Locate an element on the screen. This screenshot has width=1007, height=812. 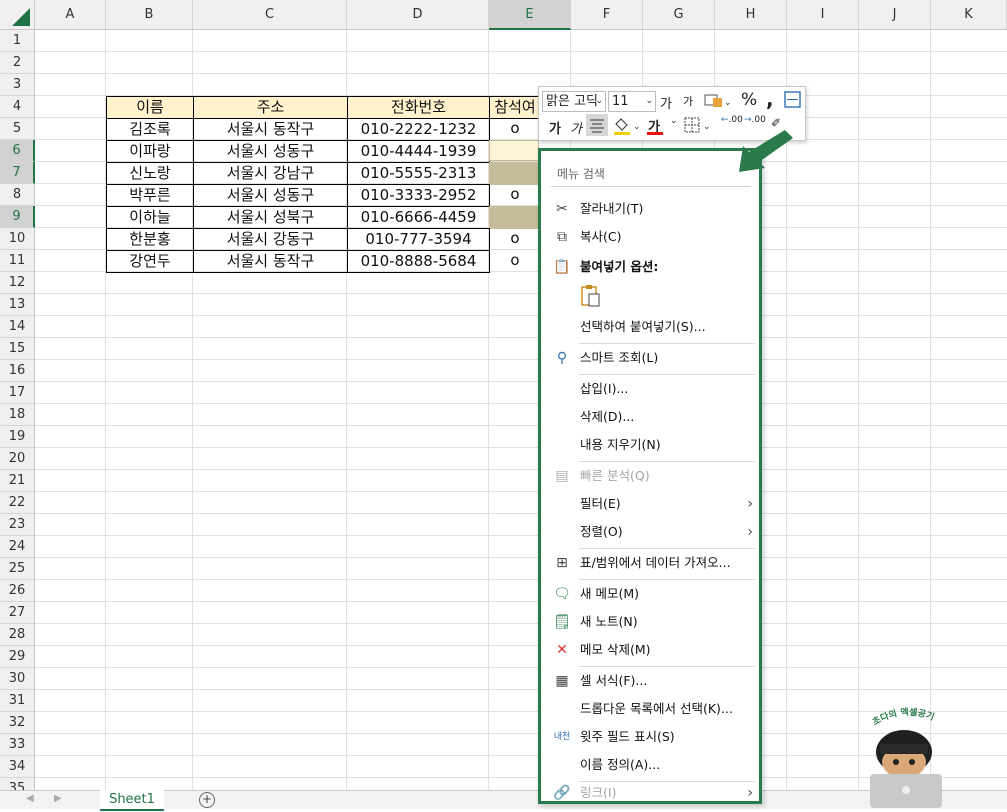
increase-font-button: 가 is located at coordinates (666, 102).